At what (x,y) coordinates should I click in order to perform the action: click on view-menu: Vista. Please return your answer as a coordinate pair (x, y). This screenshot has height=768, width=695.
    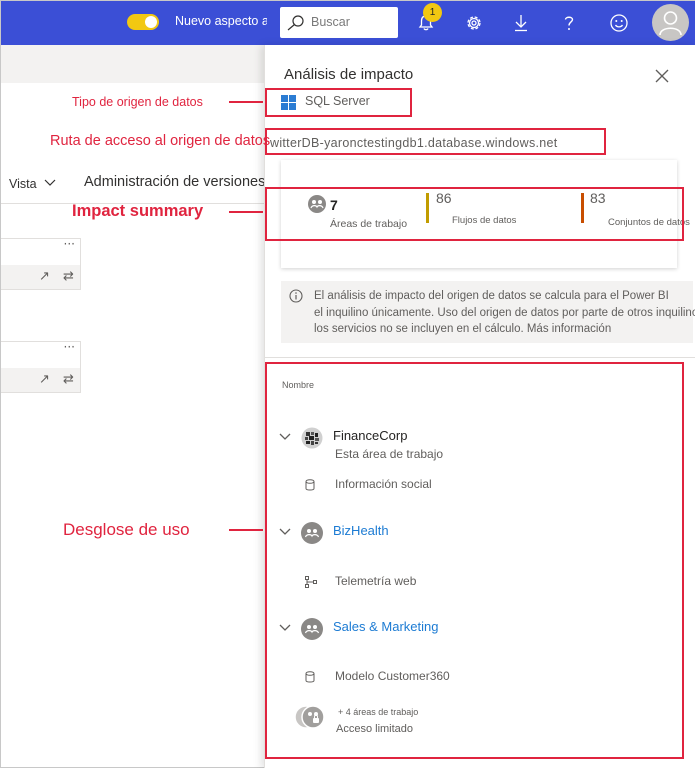
    Looking at the image, I should click on (32, 184).